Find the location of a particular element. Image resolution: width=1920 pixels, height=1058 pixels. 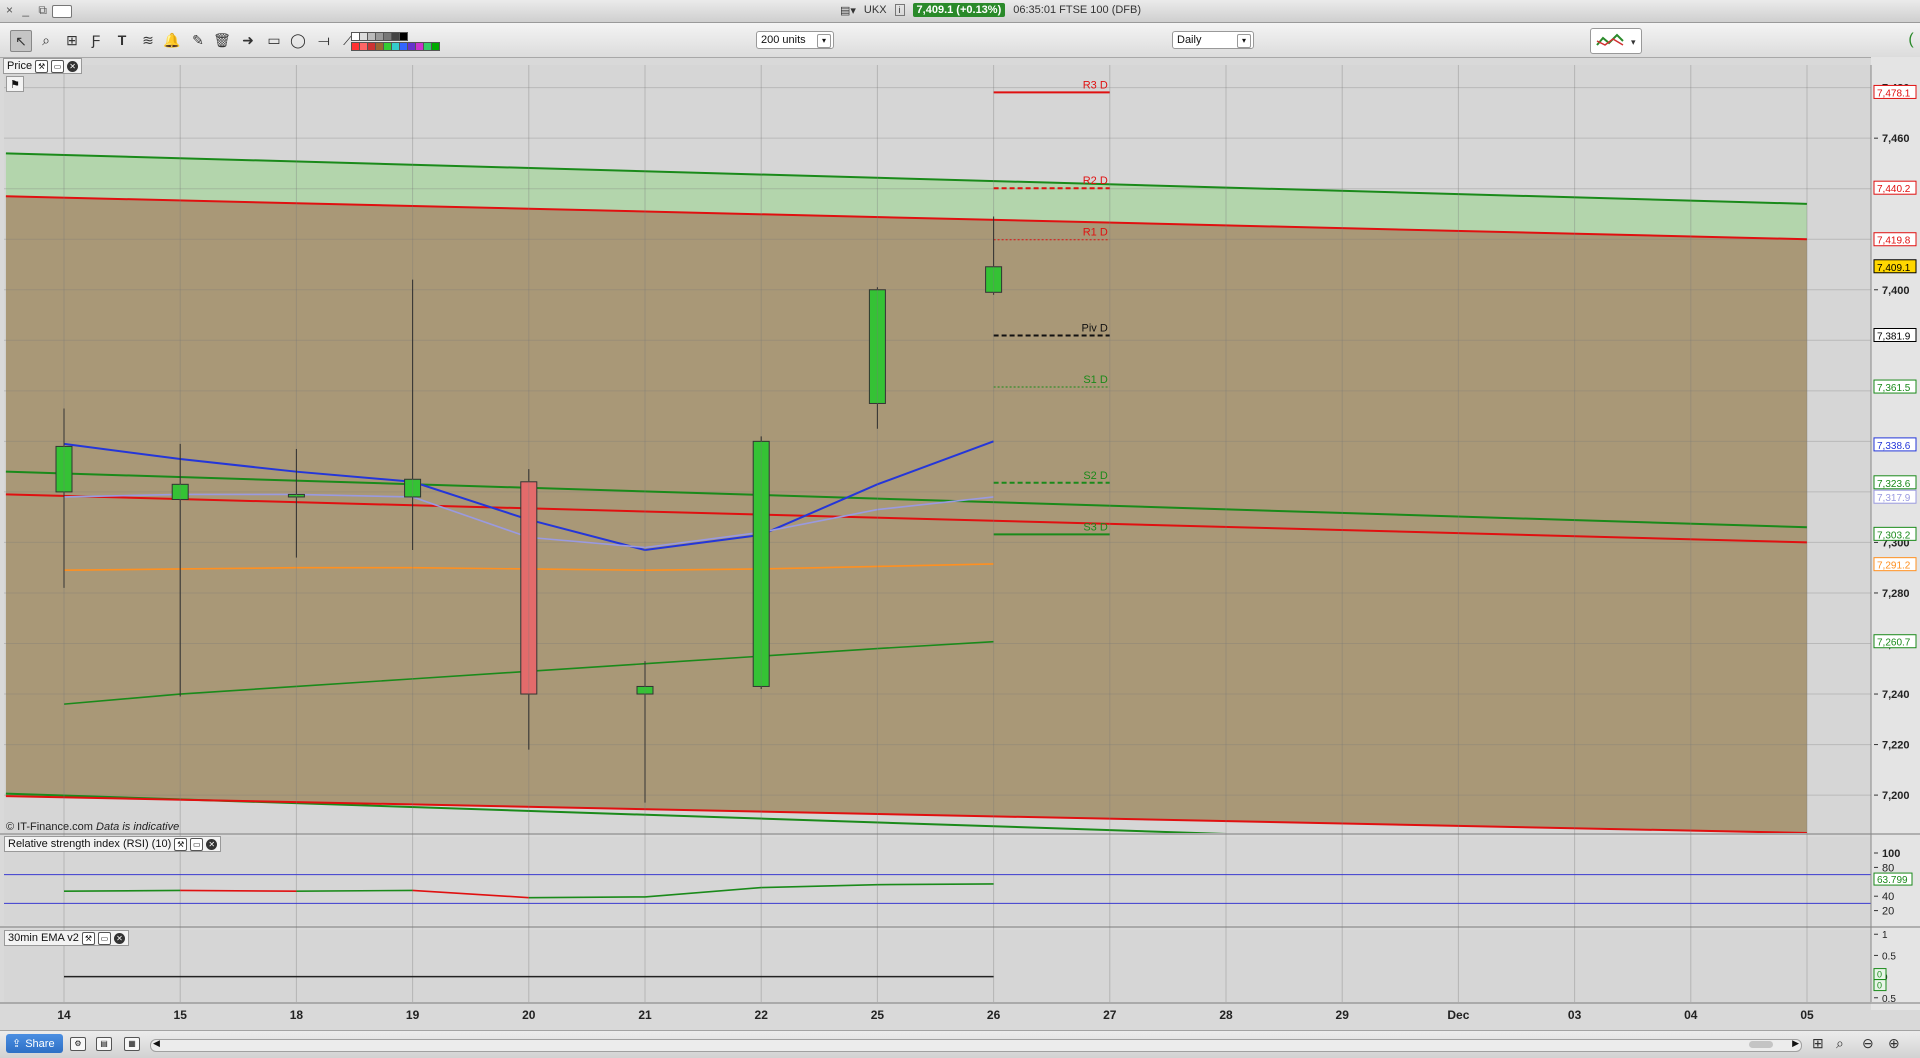

chart-type-icon: ⊞ is located at coordinates (72, 40).